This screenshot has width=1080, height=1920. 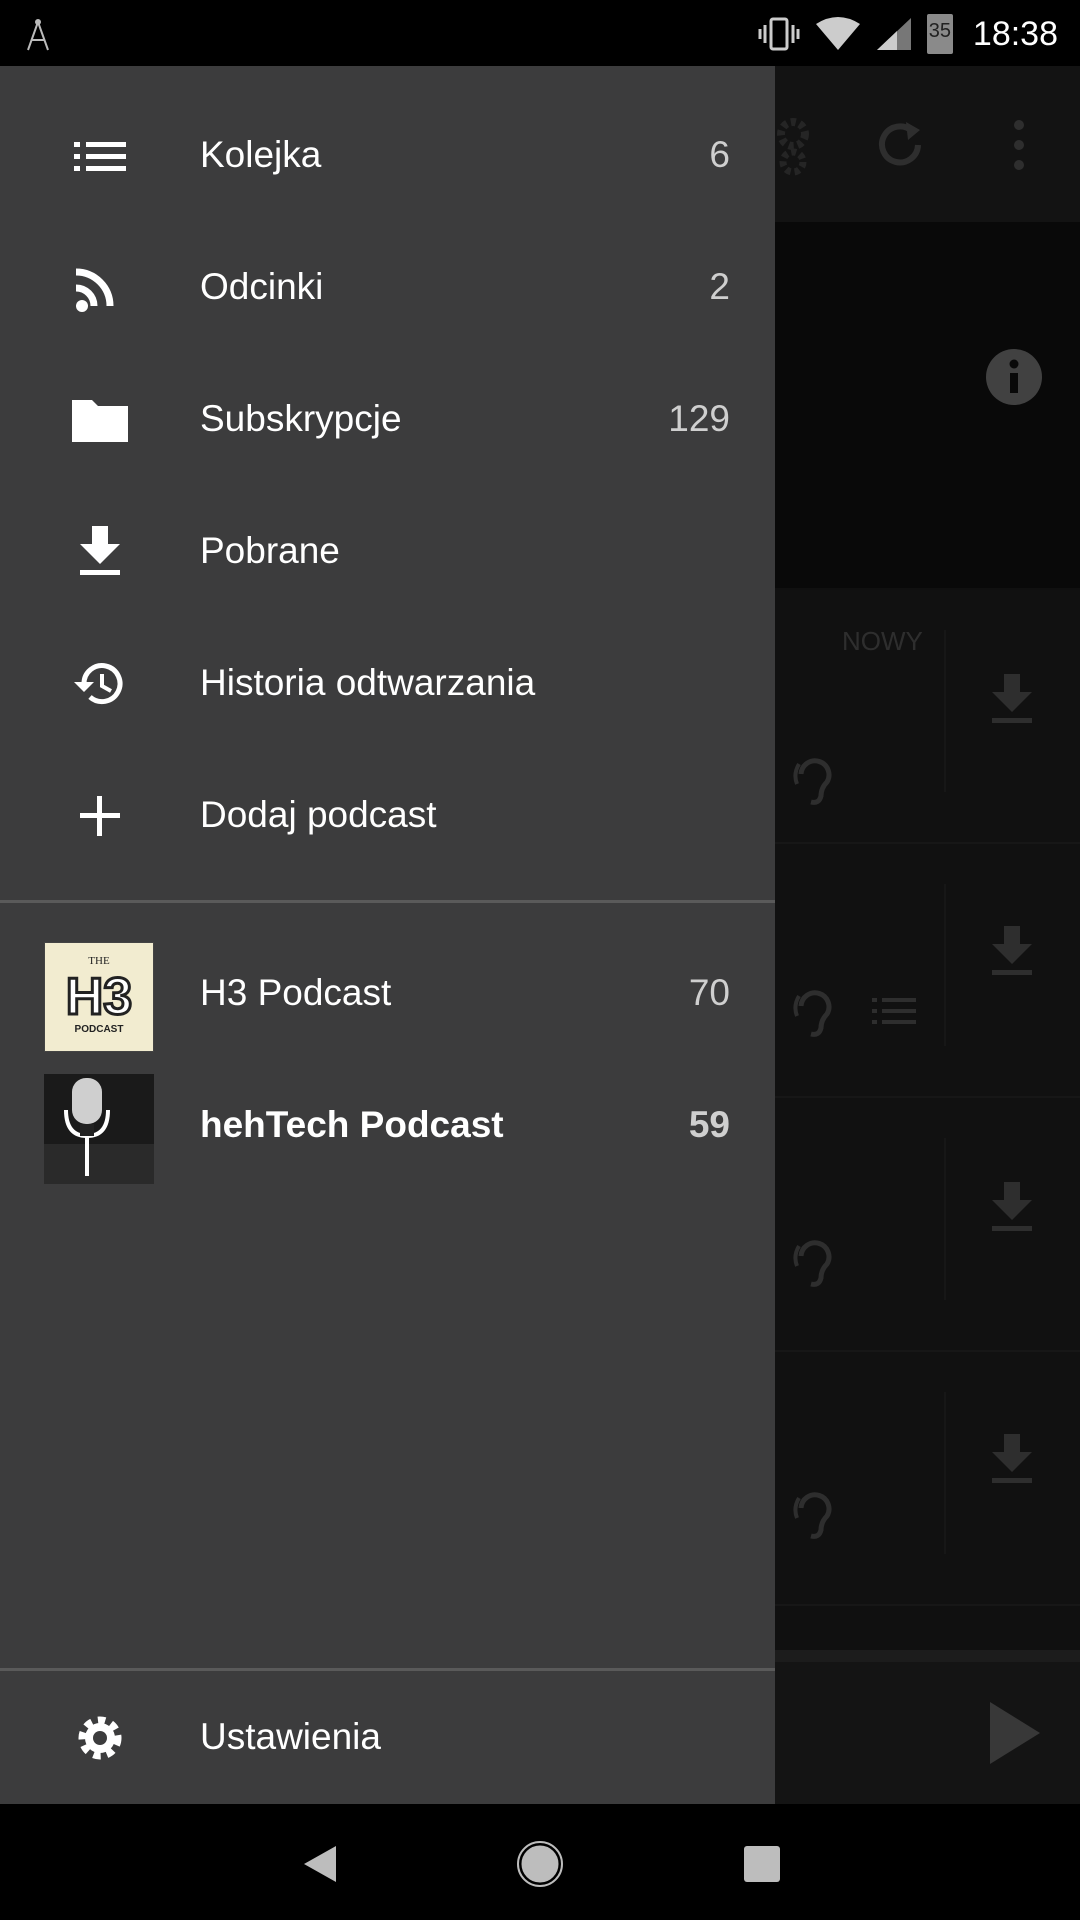 I want to click on nav-item-count: 2, so click(x=719, y=286).